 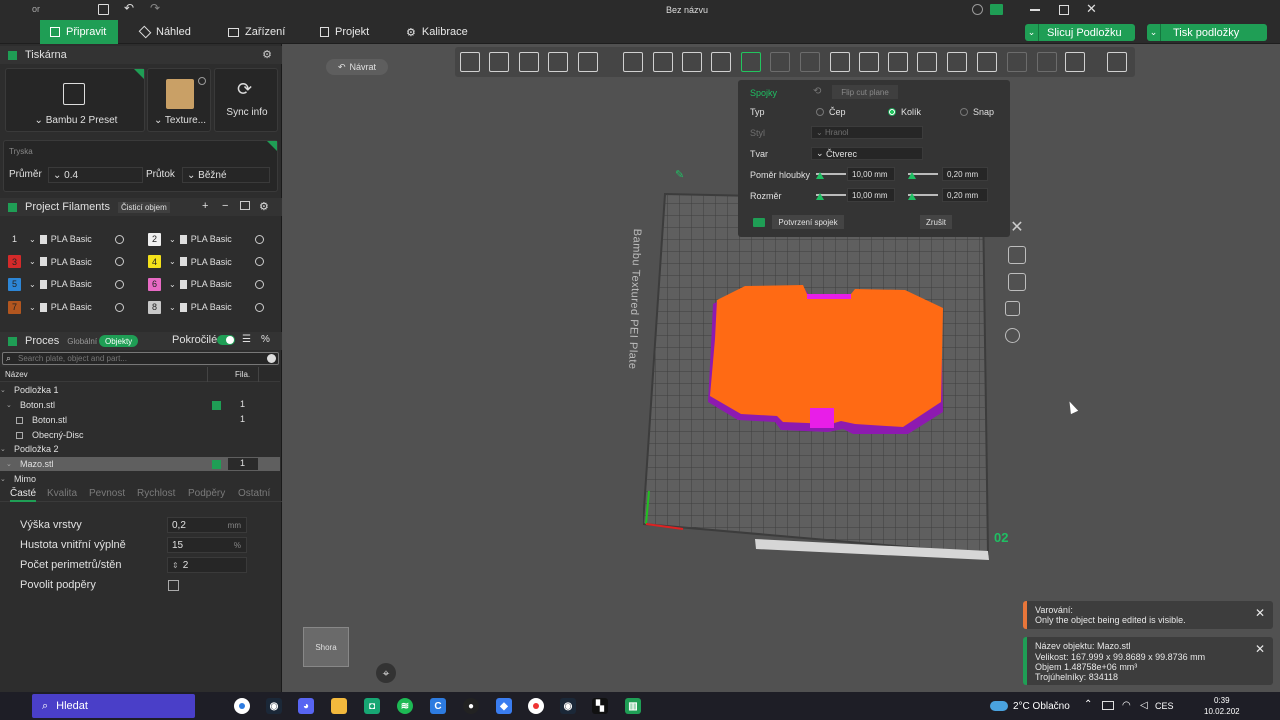 What do you see at coordinates (246, 100) in the screenshot?
I see `sync-info-button: ⟳ Sync info` at bounding box center [246, 100].